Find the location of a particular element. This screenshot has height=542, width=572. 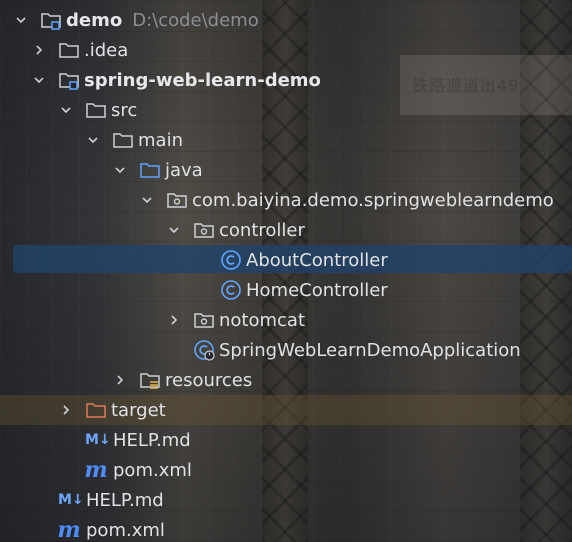

tree-node-home-controller: HomeController is located at coordinates (286, 290).